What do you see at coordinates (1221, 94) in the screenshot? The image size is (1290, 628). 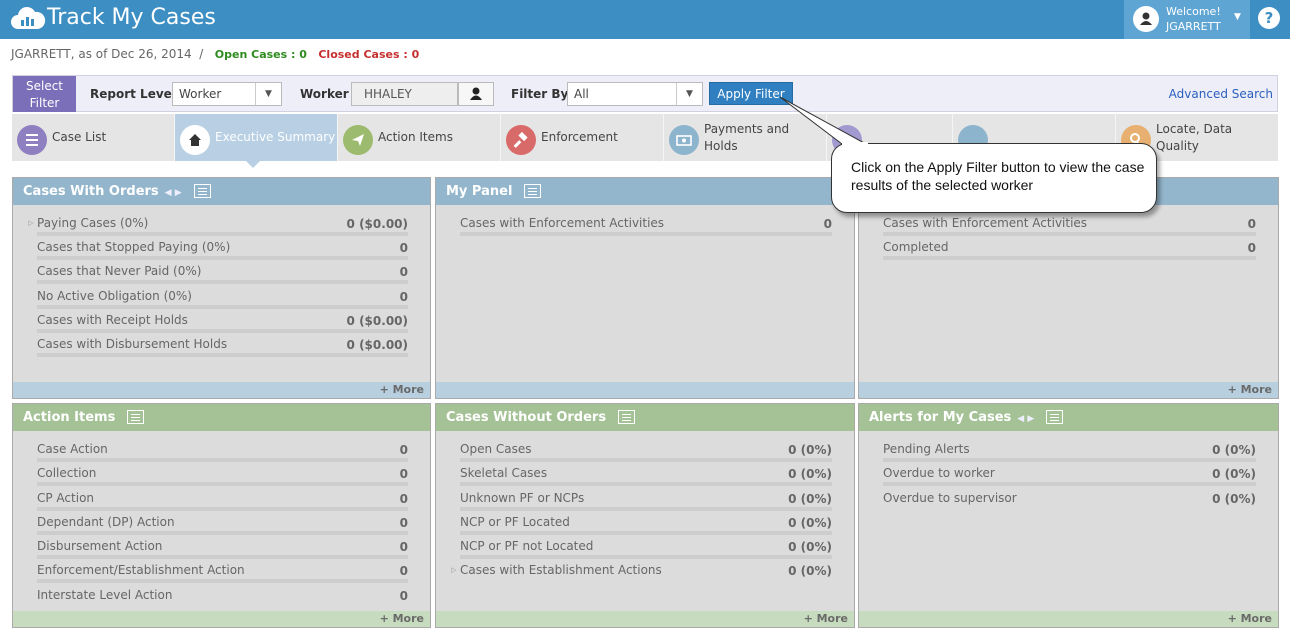 I see `advanced-search-link: Advanced Search` at bounding box center [1221, 94].